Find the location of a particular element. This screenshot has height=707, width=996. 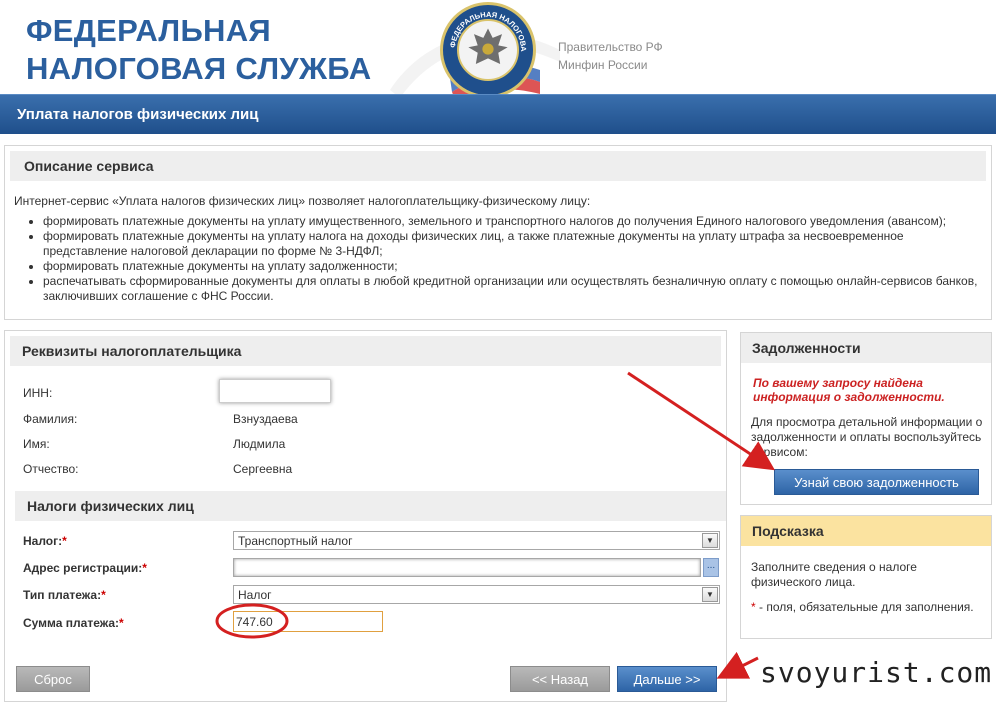

payment-type-label-text: Тип платежа: is located at coordinates (62, 595).